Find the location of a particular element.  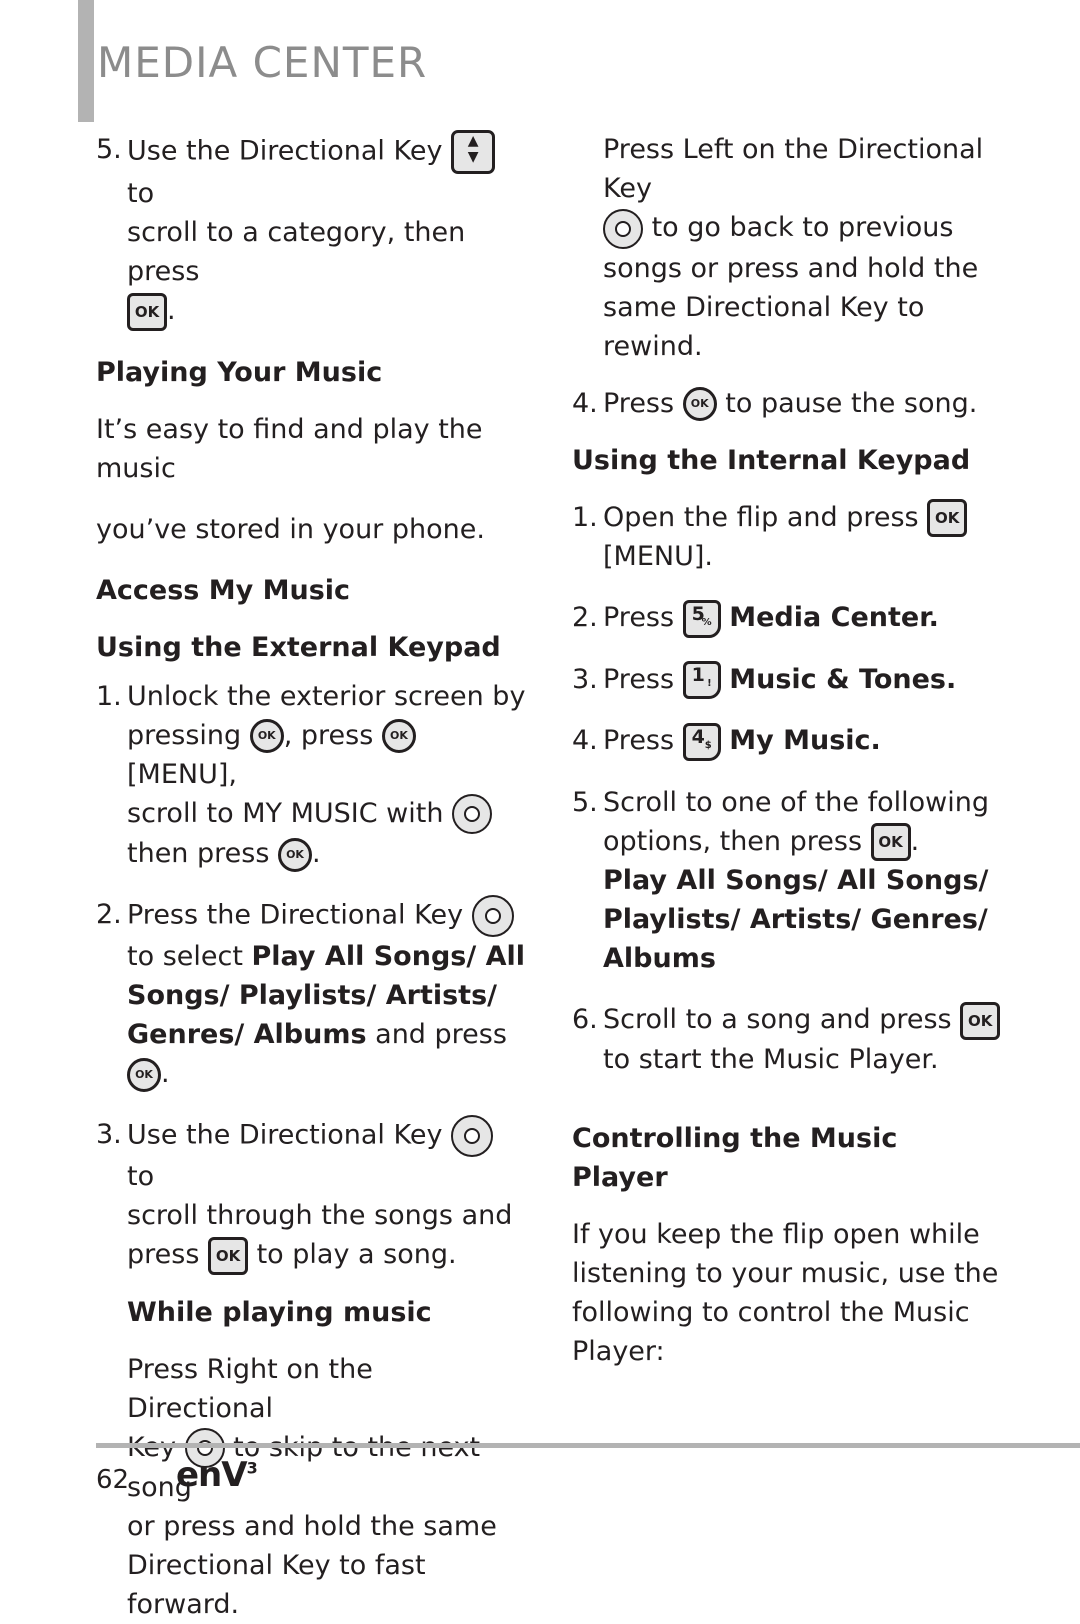

intro-text-line: you’ve stored in your phone. is located at coordinates (311, 529).